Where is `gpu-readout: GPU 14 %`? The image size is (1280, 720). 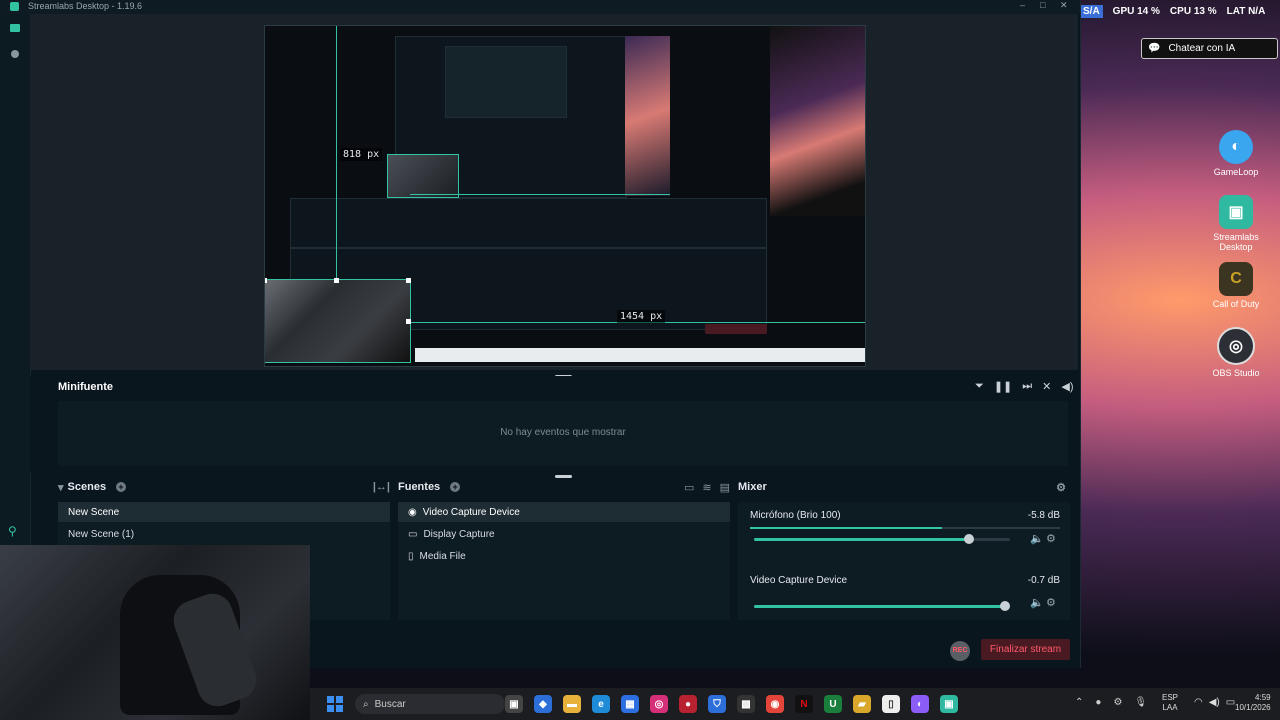
gpu-readout: GPU 14 % is located at coordinates (1136, 11).